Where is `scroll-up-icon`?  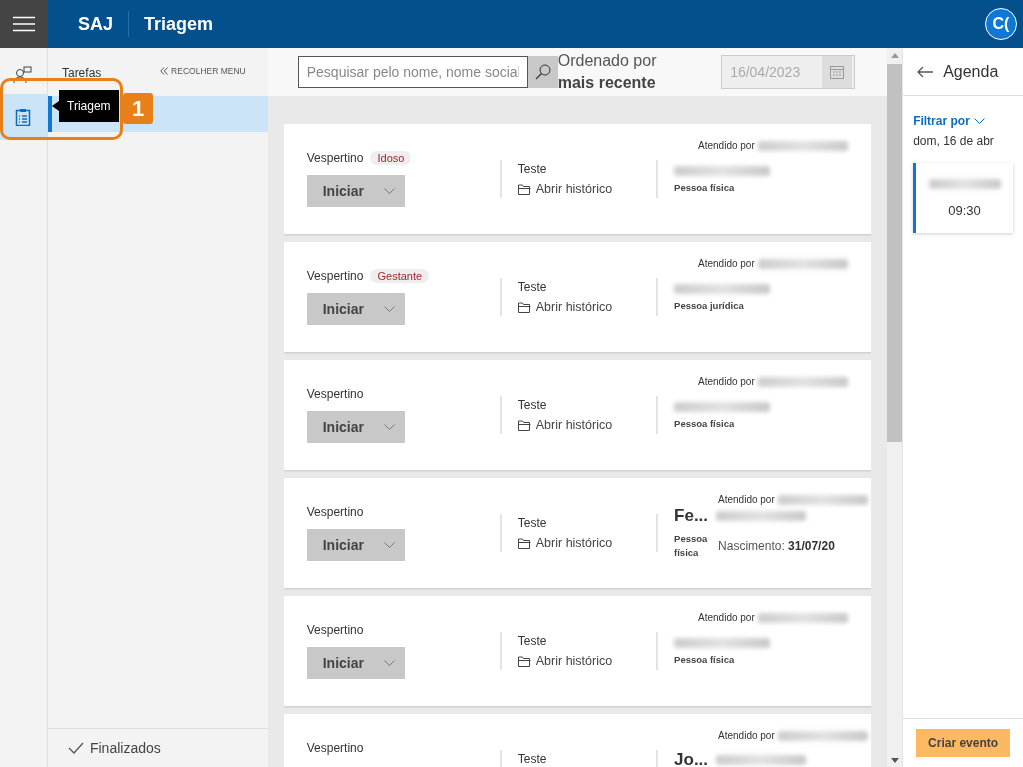 scroll-up-icon is located at coordinates (894, 55).